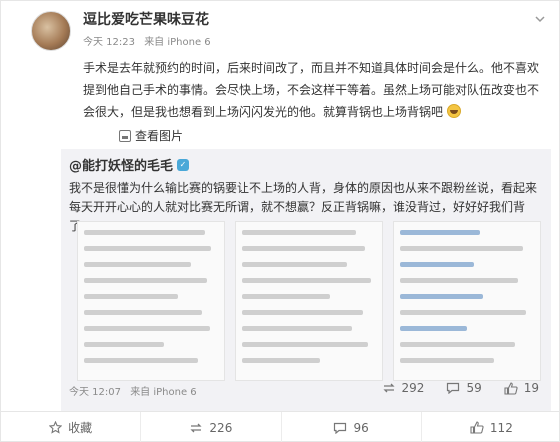 The image size is (560, 442). Describe the element at coordinates (531, 388) in the screenshot. I see `repost-like-count: 19` at that location.